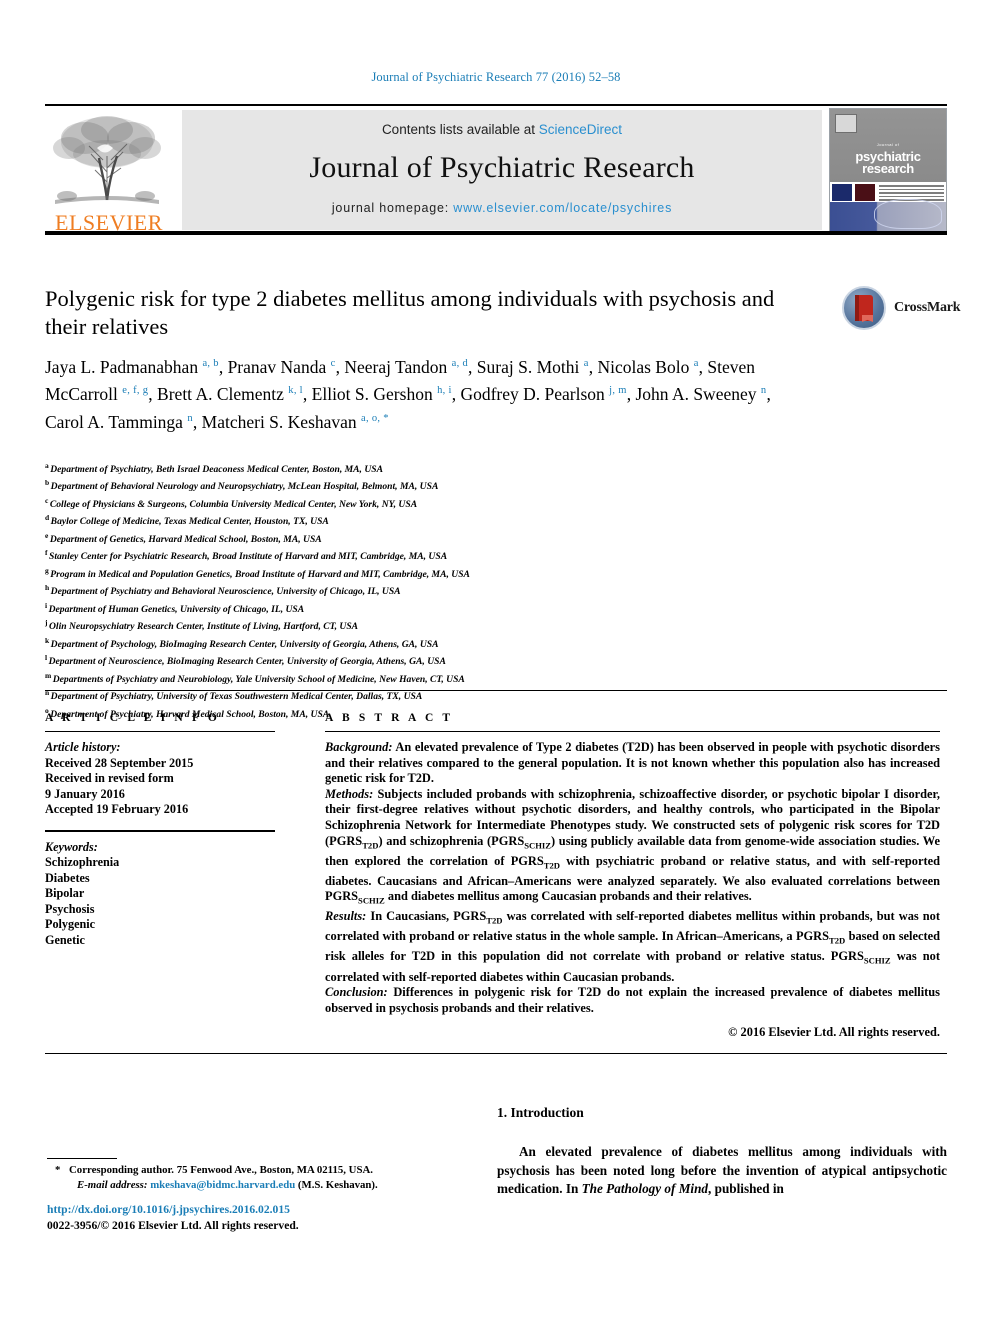 This screenshot has width=992, height=1323. Describe the element at coordinates (279, 366) in the screenshot. I see `author-name: Pranav Nanda` at that location.